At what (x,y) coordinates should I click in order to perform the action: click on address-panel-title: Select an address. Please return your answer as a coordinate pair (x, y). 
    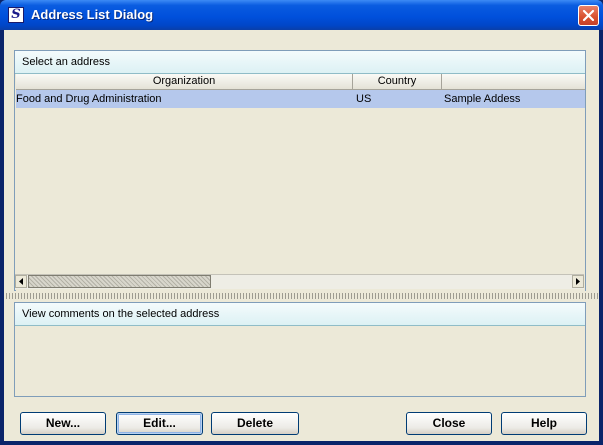
    Looking at the image, I should click on (66, 62).